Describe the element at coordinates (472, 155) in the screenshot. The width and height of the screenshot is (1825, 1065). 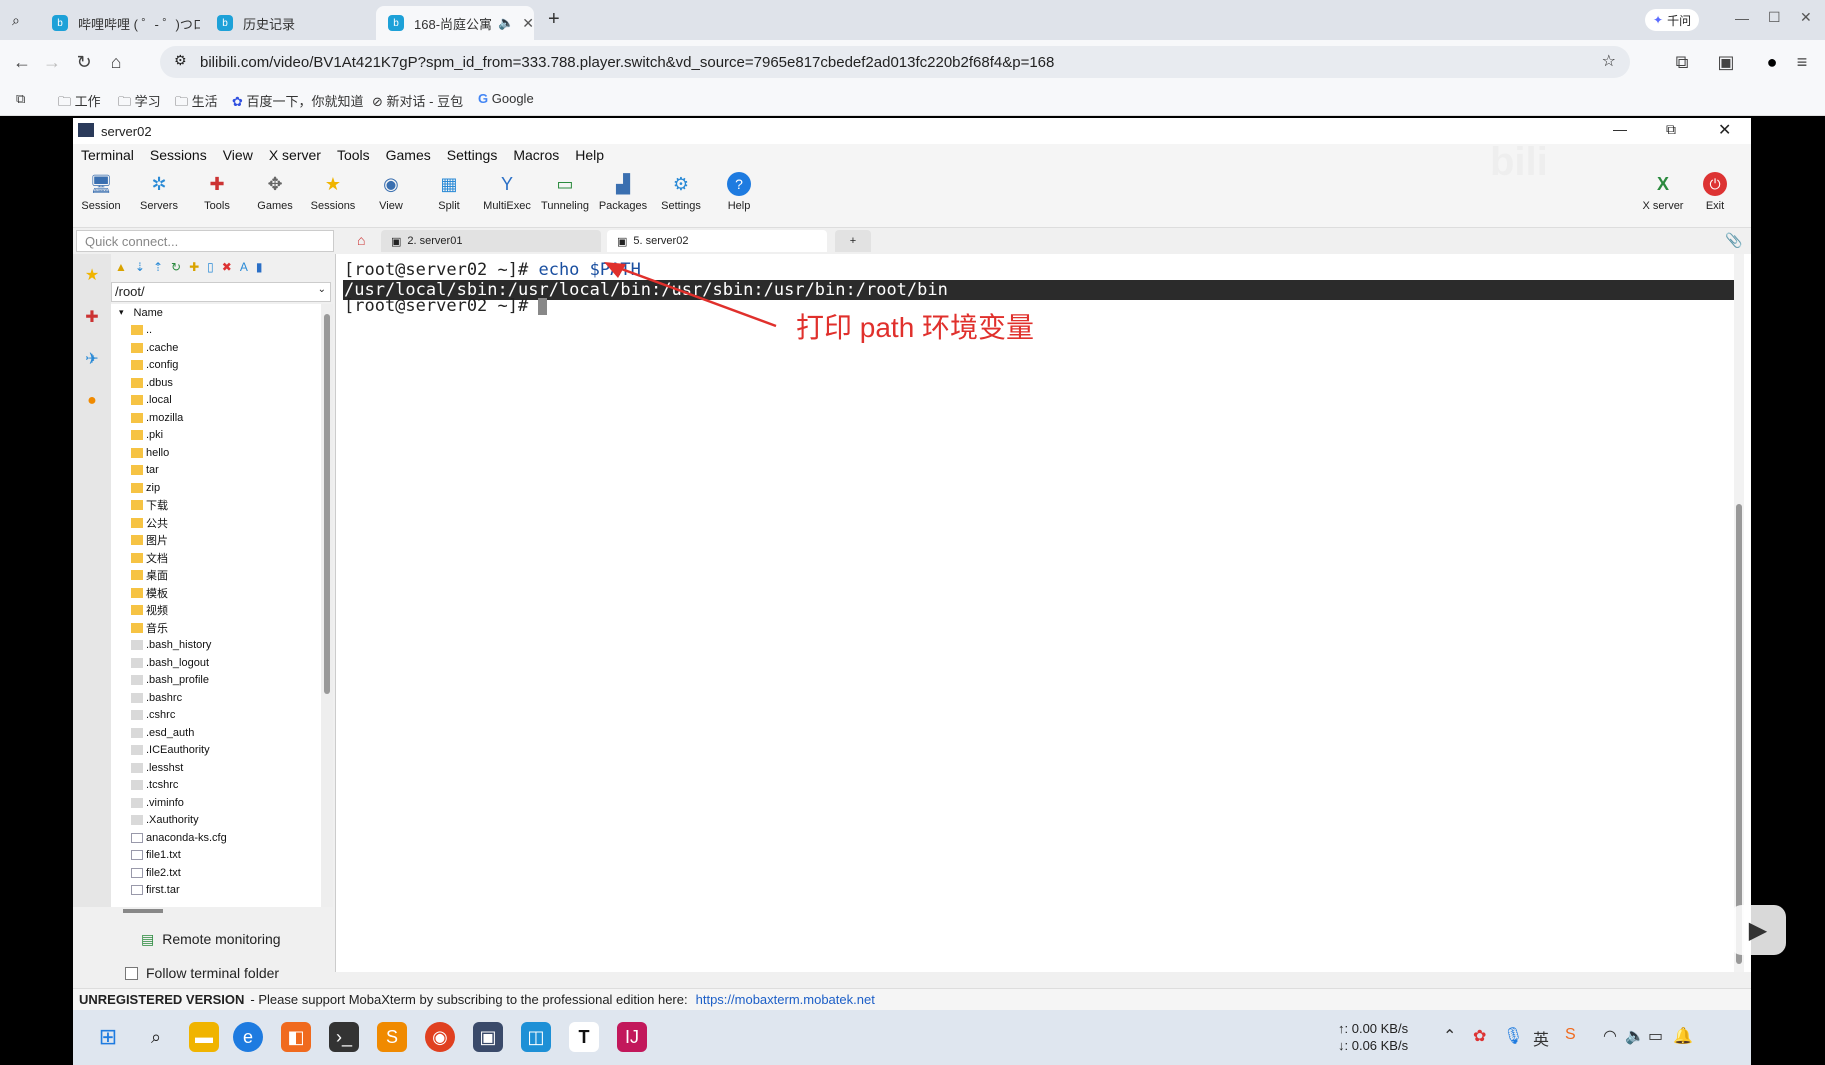
I see `menu-settings: Settings` at that location.